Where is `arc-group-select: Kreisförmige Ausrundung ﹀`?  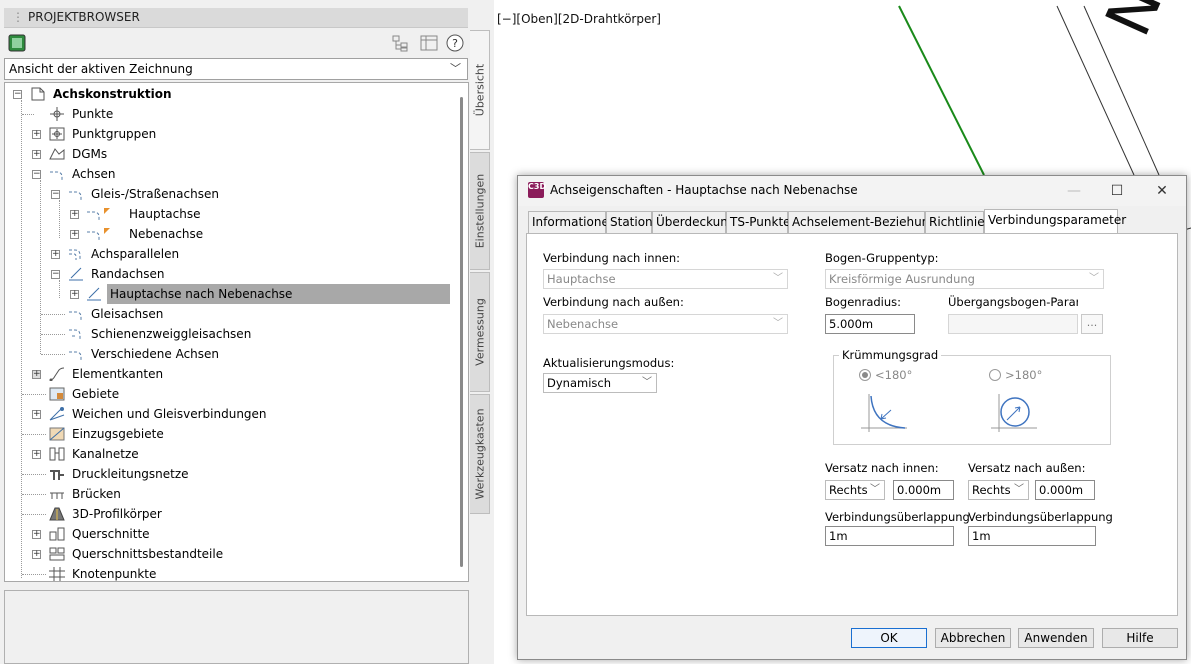
arc-group-select: Kreisförmige Ausrundung ﹀ is located at coordinates (964, 279).